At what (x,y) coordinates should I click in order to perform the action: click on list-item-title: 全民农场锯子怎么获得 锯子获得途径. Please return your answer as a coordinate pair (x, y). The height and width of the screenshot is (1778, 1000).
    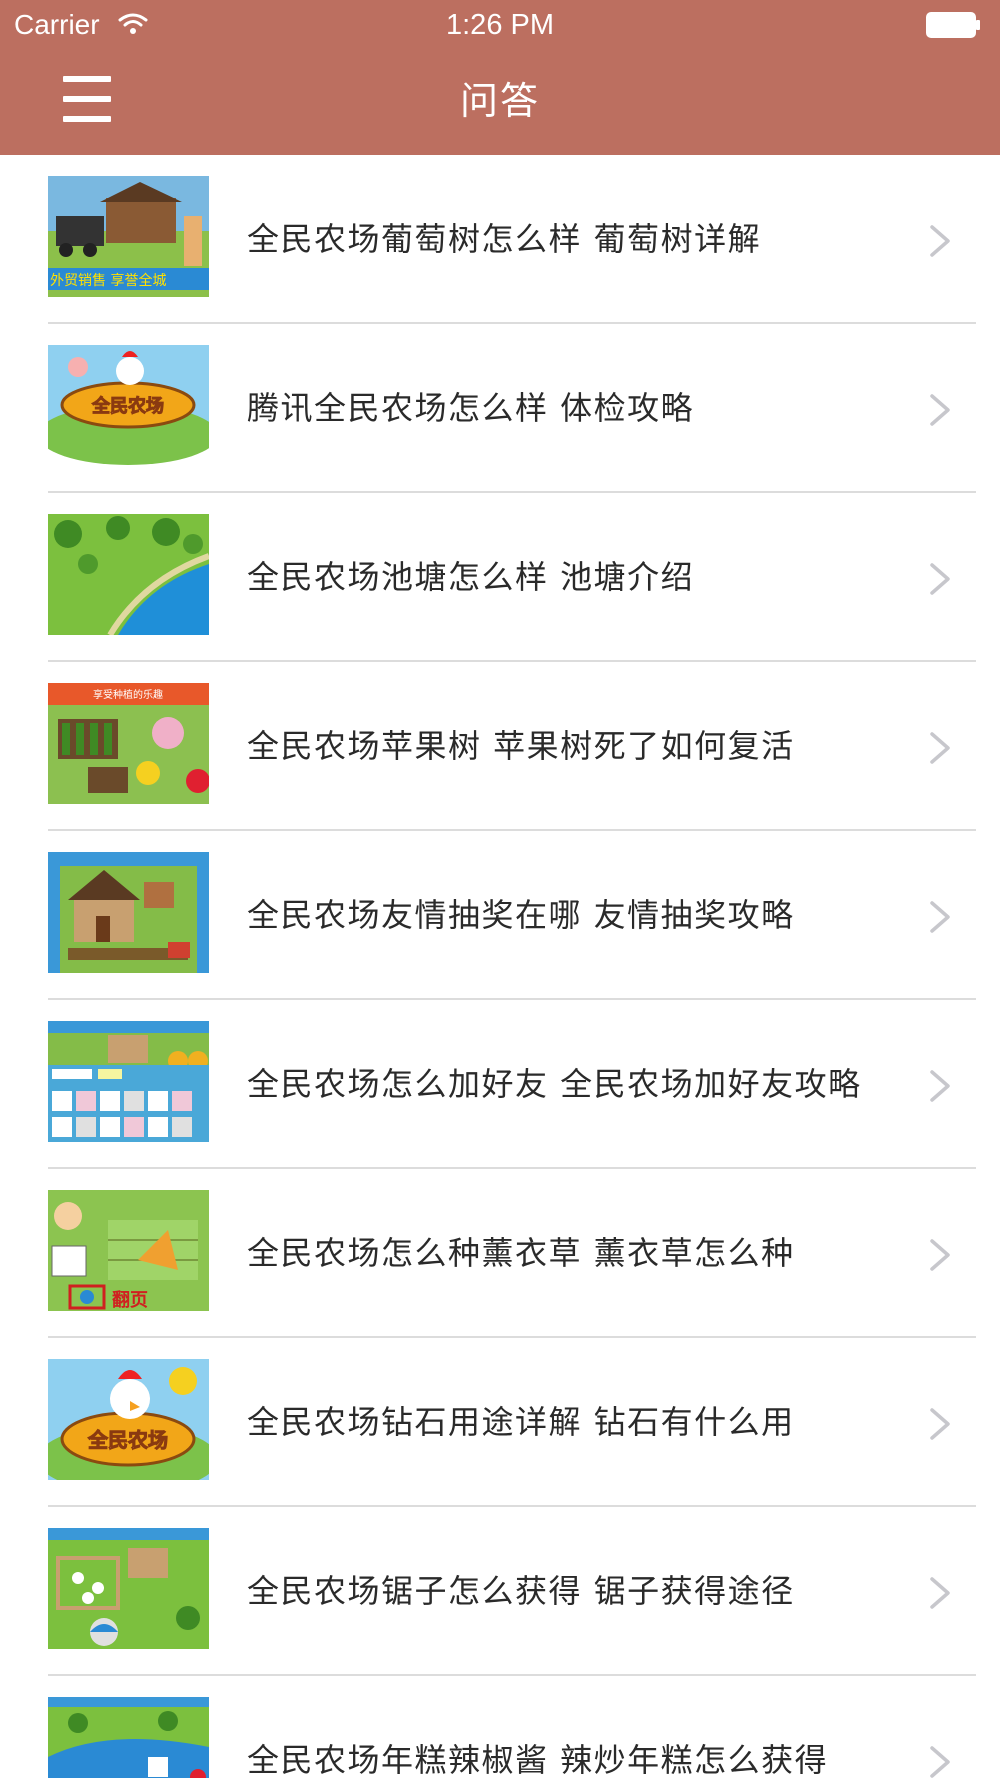
    Looking at the image, I should click on (521, 1591).